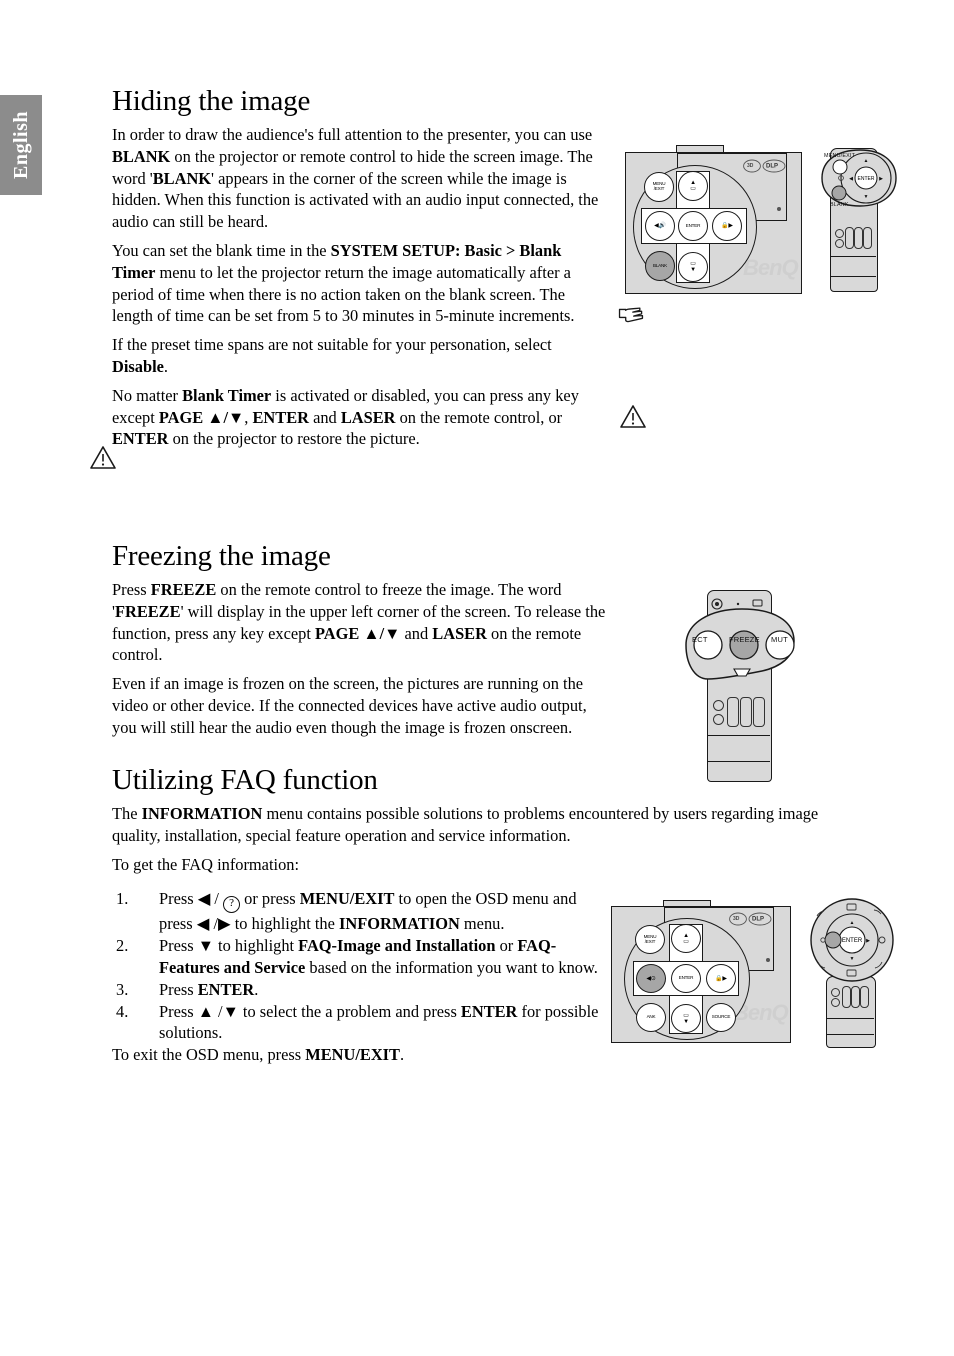 This screenshot has height=1356, width=954. What do you see at coordinates (858, 220) in the screenshot?
I see `illustration-remote-blank: ENTER ▲ ▼ ◀ ▶ MENU/EXIT BLANK` at bounding box center [858, 220].